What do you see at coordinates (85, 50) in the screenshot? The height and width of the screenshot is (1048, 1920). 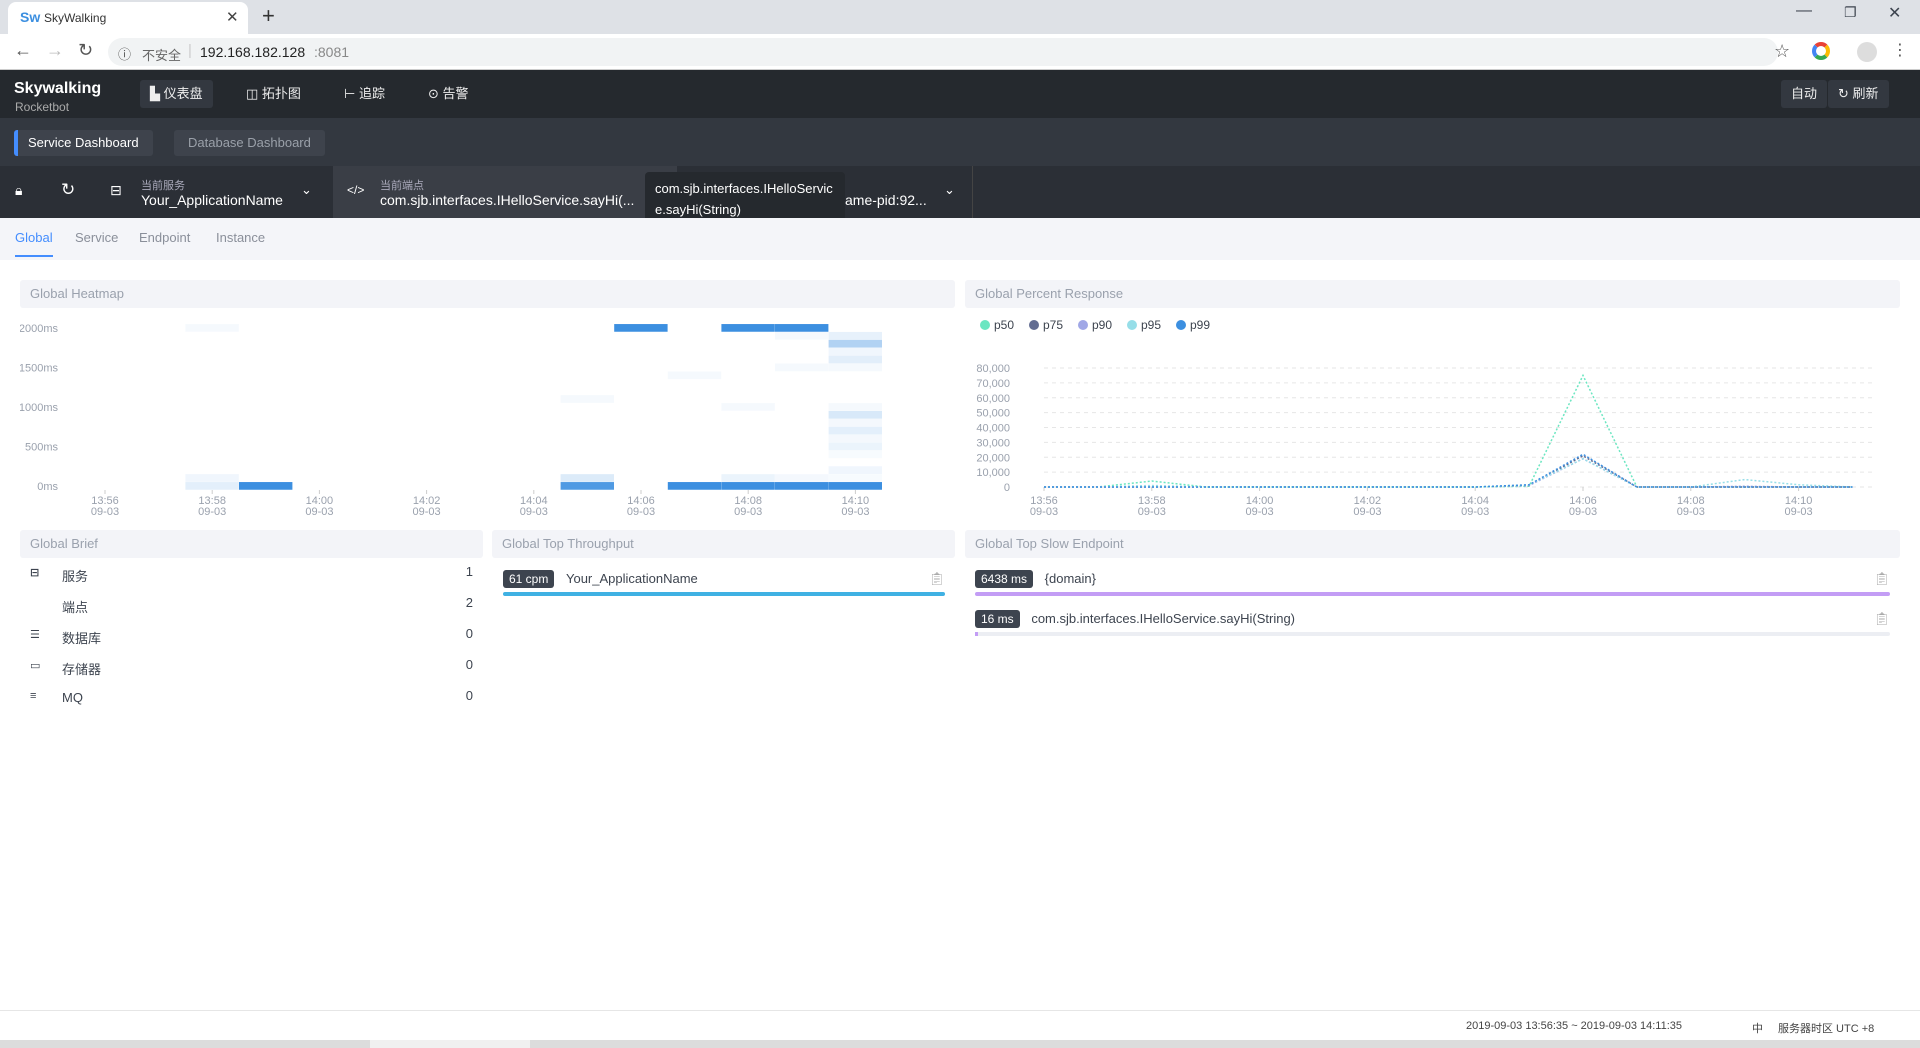 I see `reload-icon: ↻` at bounding box center [85, 50].